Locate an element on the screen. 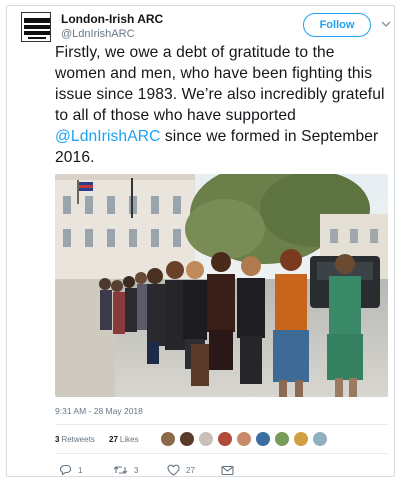  reply-count: 1 is located at coordinates (80, 470).